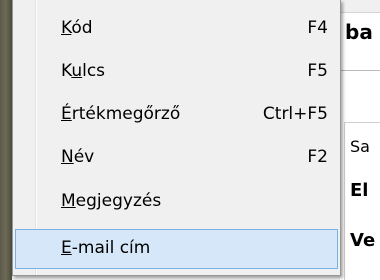  I want to click on menu-item-kod: Kód F4, so click(176, 29).